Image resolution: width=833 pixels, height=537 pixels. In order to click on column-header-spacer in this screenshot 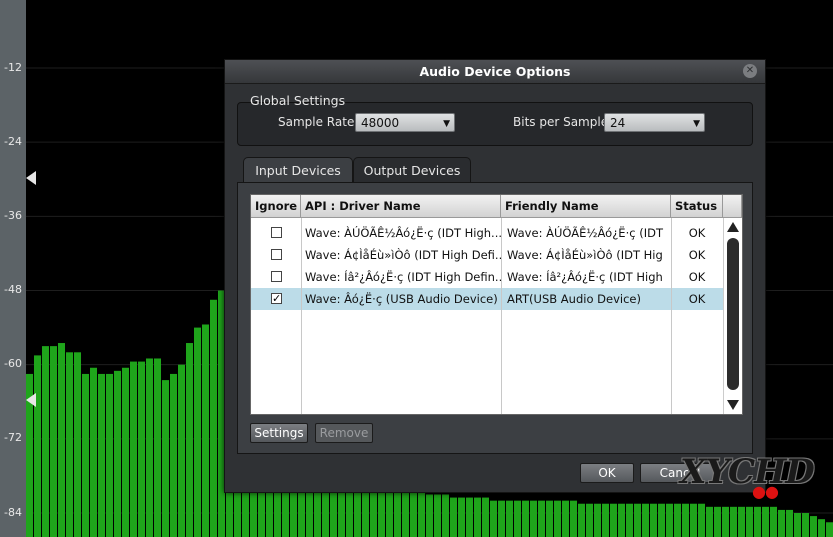, I will do `click(732, 206)`.